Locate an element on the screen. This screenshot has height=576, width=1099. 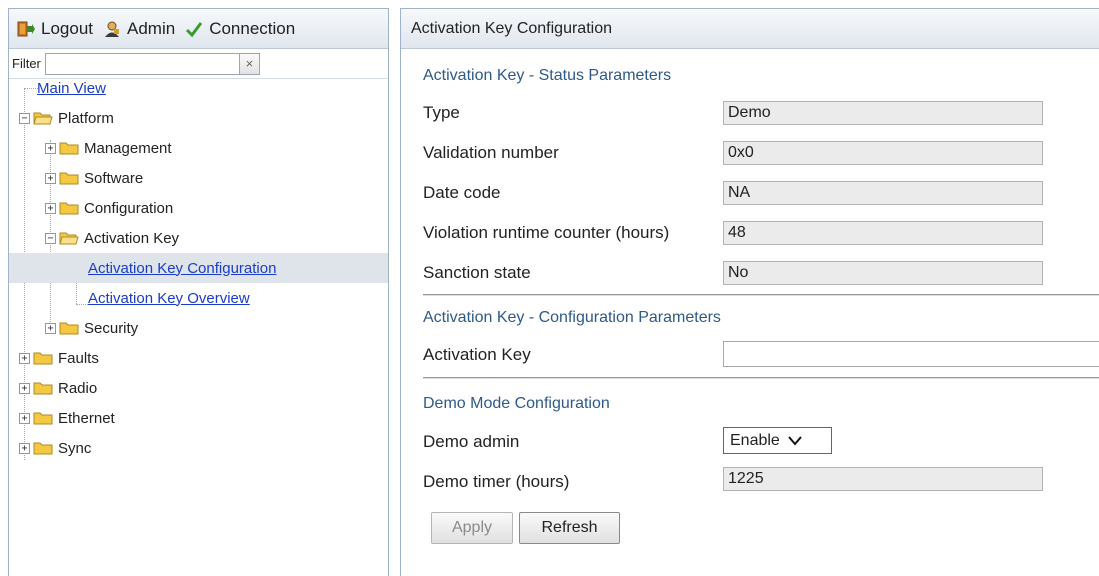
status-section-title: Activation Key - Status Parameters is located at coordinates (547, 75).